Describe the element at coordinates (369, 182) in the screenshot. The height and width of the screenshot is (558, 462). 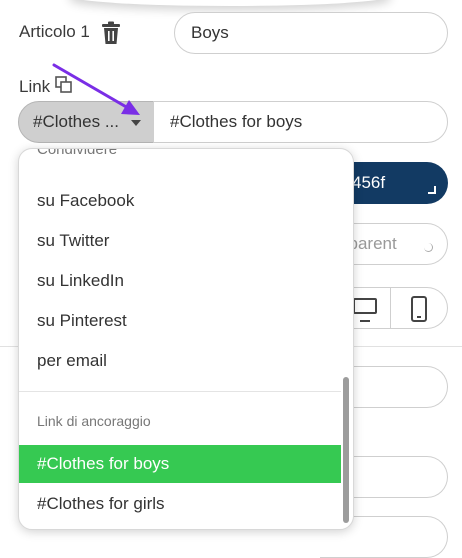
I see `color-value: 456f` at that location.